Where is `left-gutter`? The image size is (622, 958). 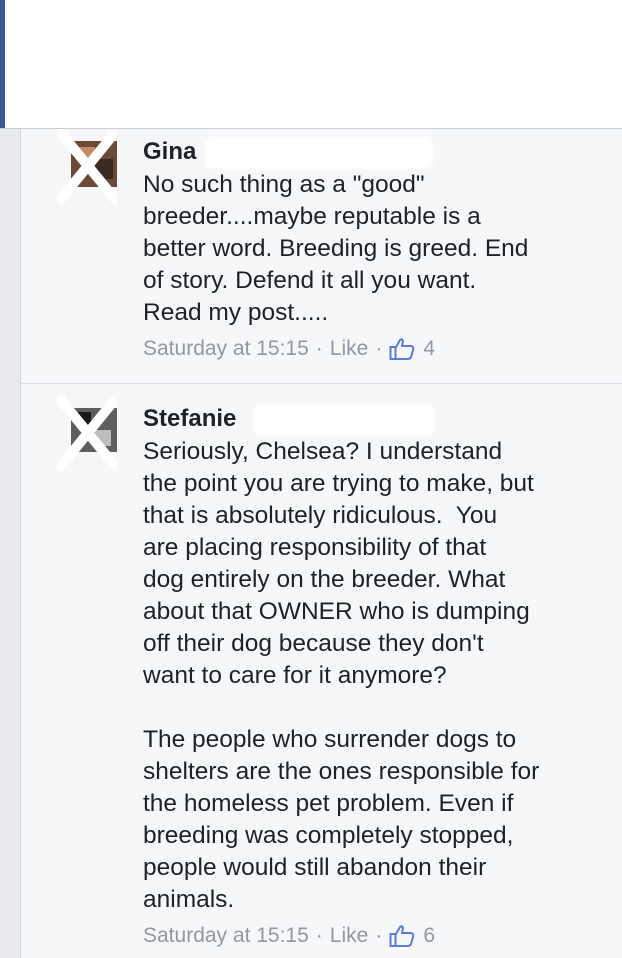
left-gutter is located at coordinates (10, 543).